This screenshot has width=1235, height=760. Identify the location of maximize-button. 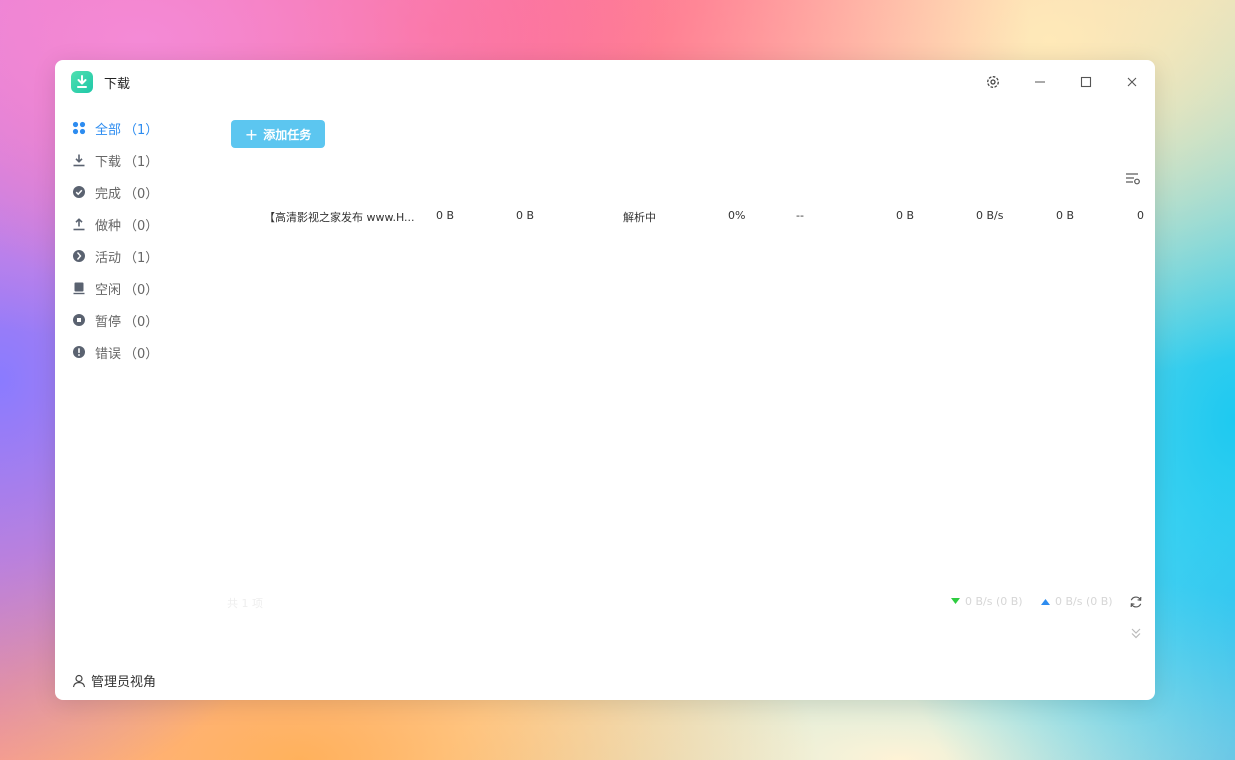
(1086, 82).